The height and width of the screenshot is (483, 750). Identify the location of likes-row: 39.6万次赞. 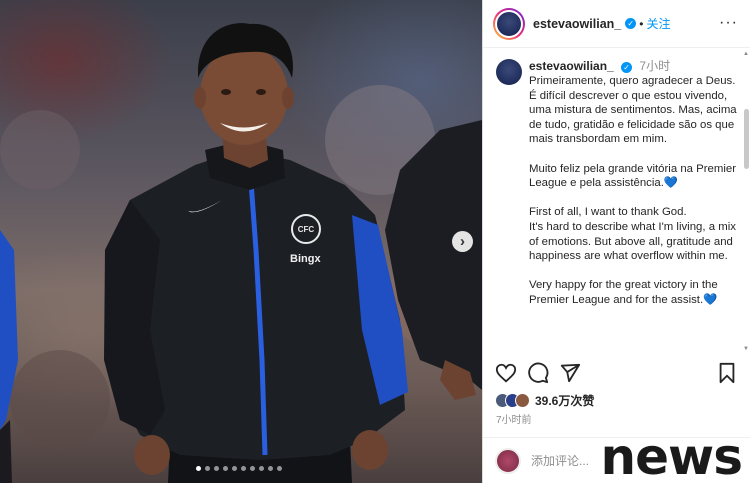
(544, 400).